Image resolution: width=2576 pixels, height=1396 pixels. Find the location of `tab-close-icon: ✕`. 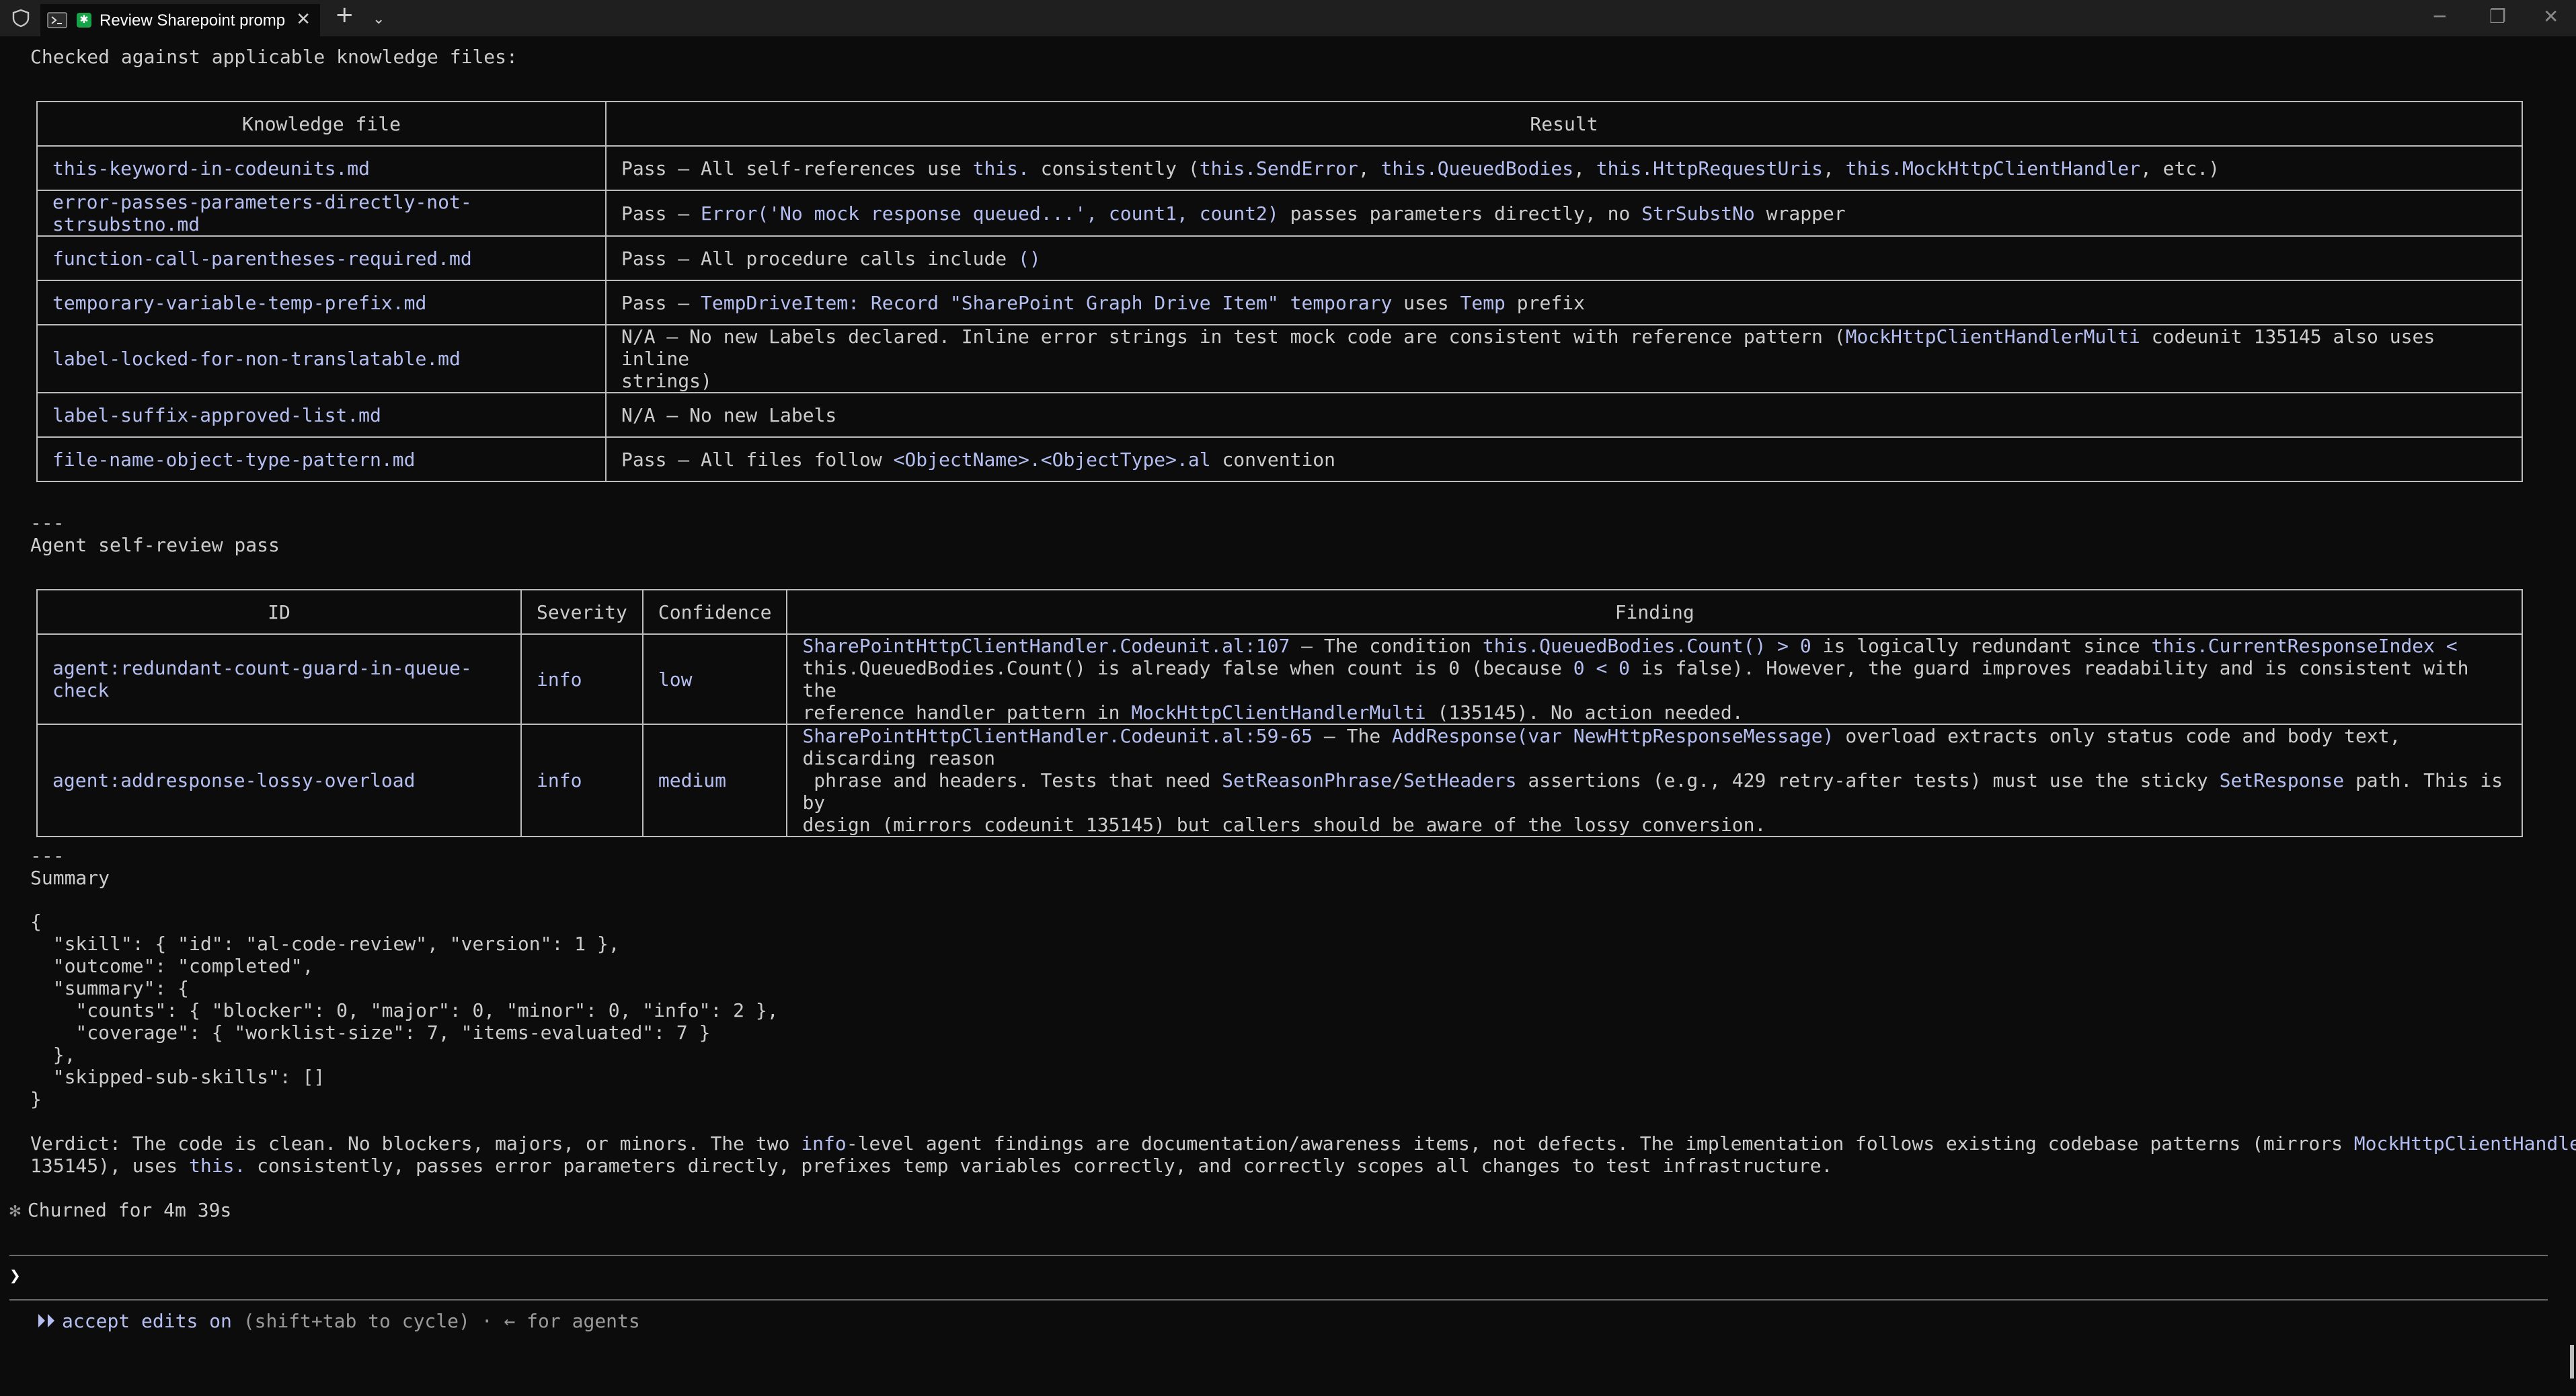

tab-close-icon: ✕ is located at coordinates (304, 19).